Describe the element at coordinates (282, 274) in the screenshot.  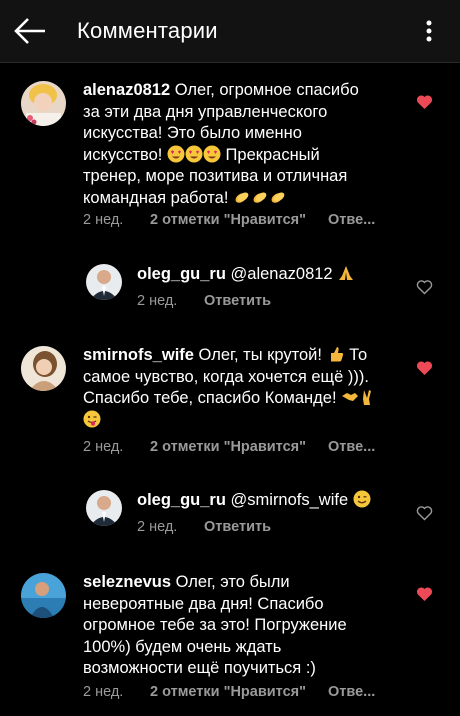
I see `mention-link: @alenaz0812` at that location.